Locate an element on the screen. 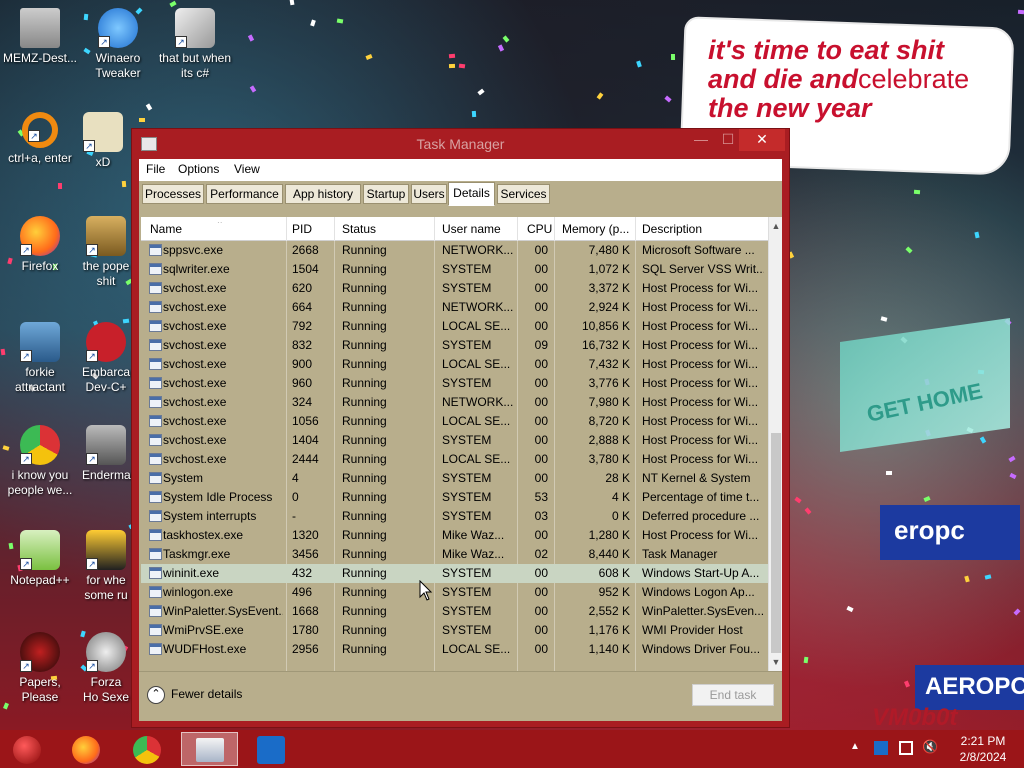 The image size is (1024, 768). cell-cpu: 02 is located at coordinates (541, 554).